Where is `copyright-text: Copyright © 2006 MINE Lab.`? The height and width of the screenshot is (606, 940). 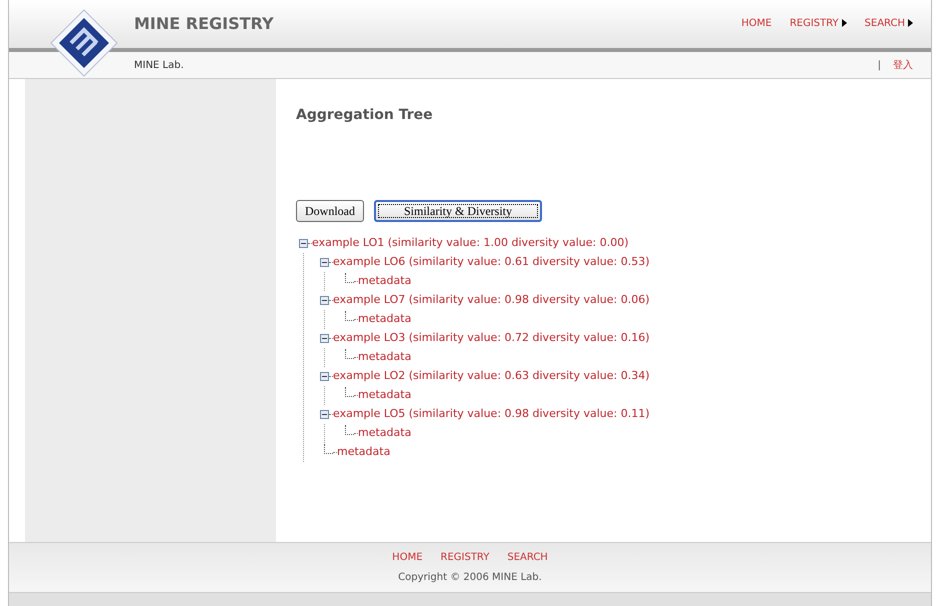
copyright-text: Copyright © 2006 MINE Lab. is located at coordinates (470, 578).